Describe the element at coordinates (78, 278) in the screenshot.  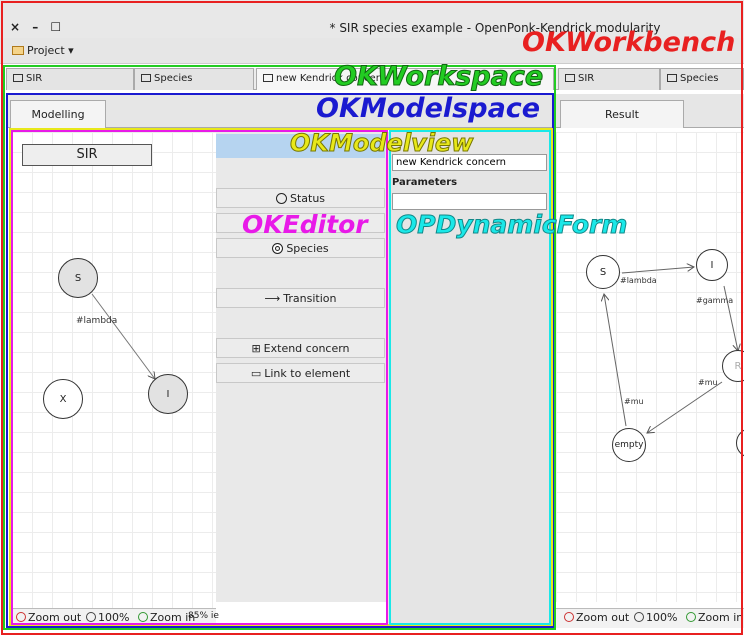
I see `node-s: S` at that location.